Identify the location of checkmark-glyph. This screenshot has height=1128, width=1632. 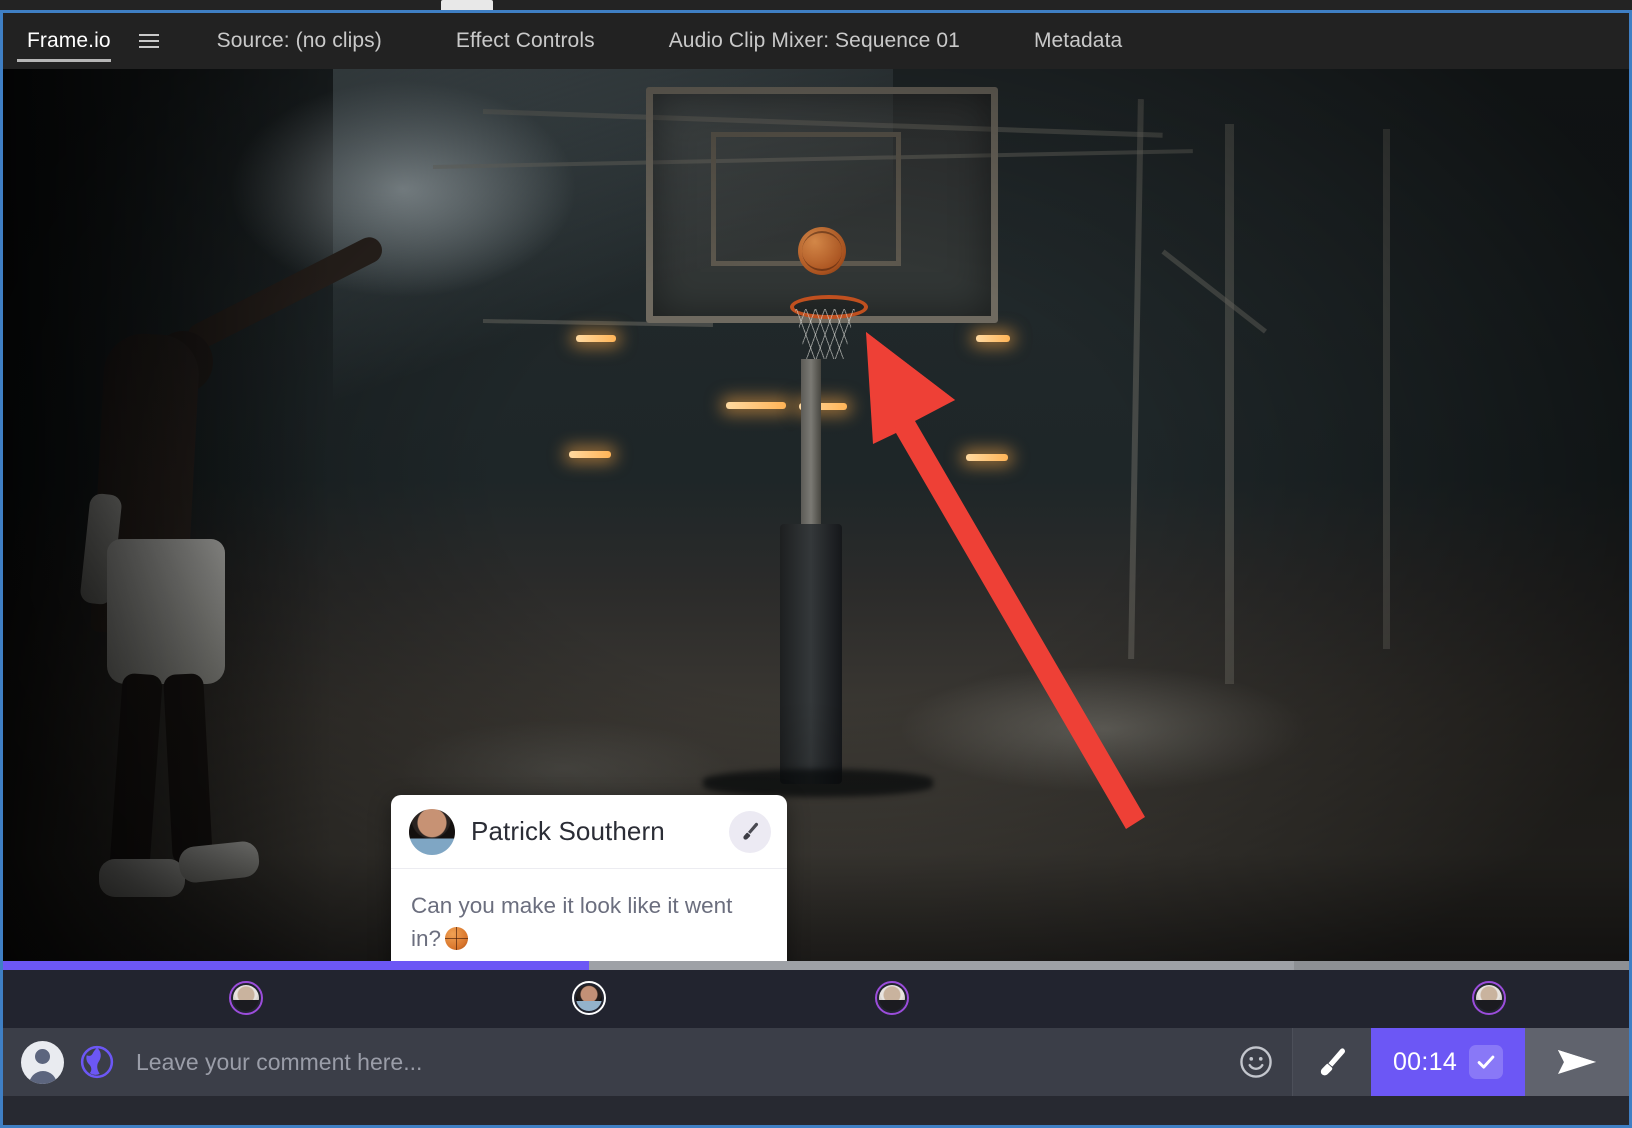
(1486, 1062).